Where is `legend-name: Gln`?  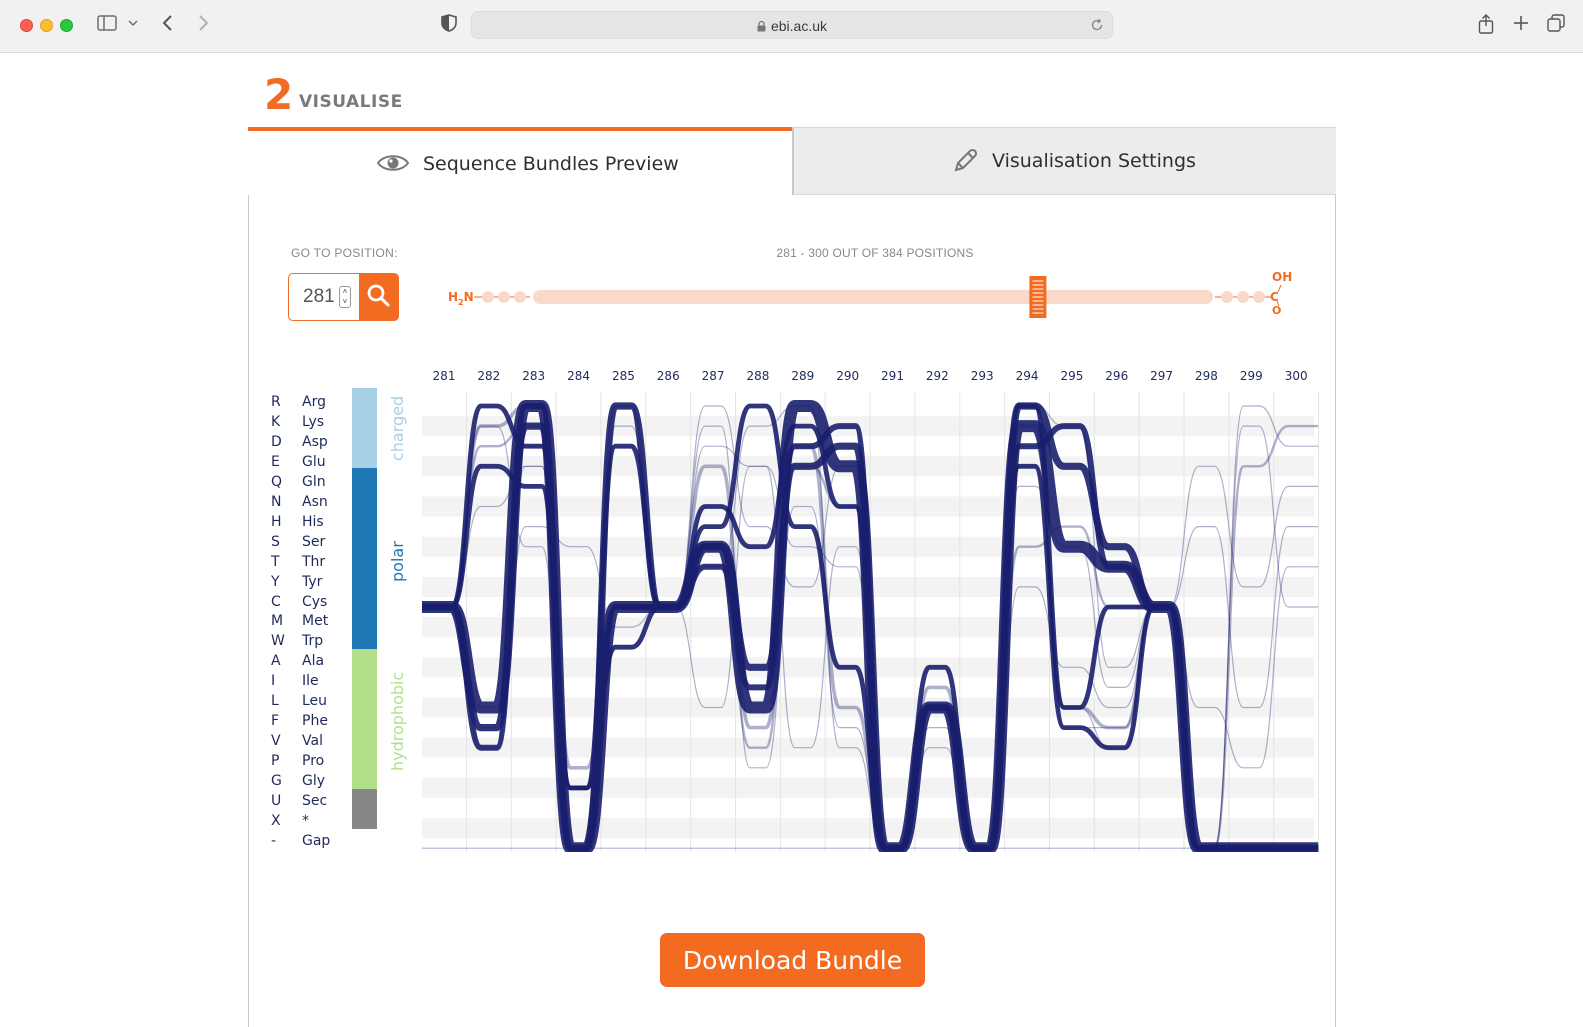 legend-name: Gln is located at coordinates (314, 481).